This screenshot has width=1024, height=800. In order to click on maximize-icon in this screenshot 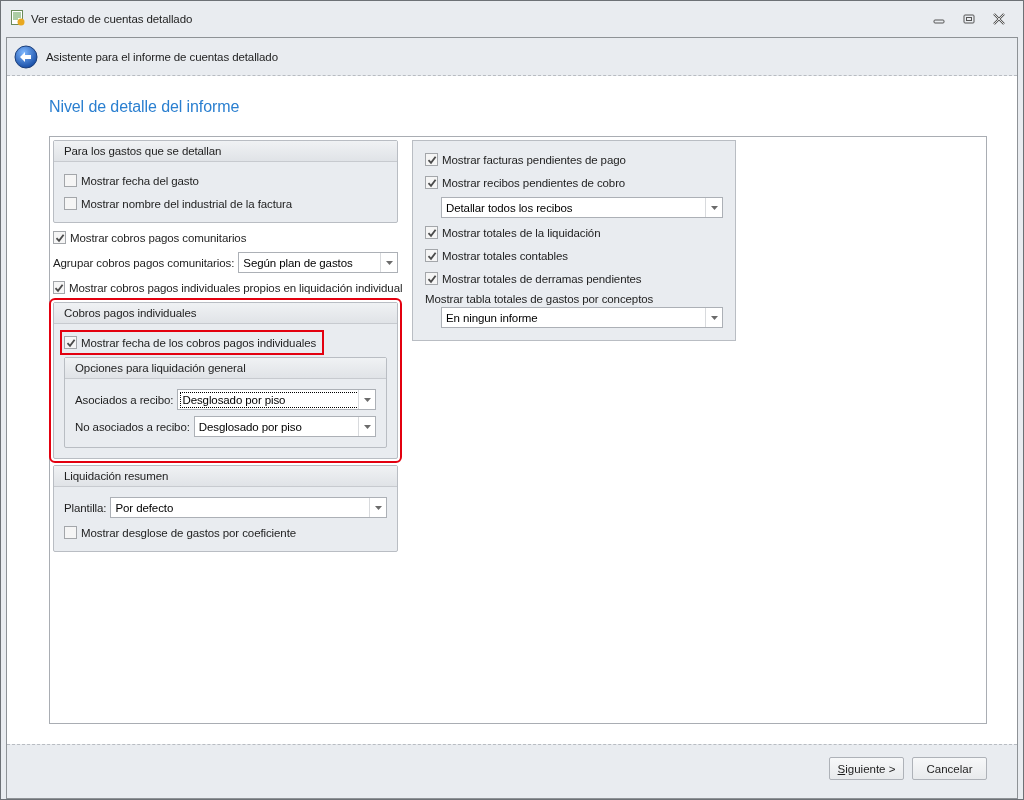, I will do `click(969, 19)`.